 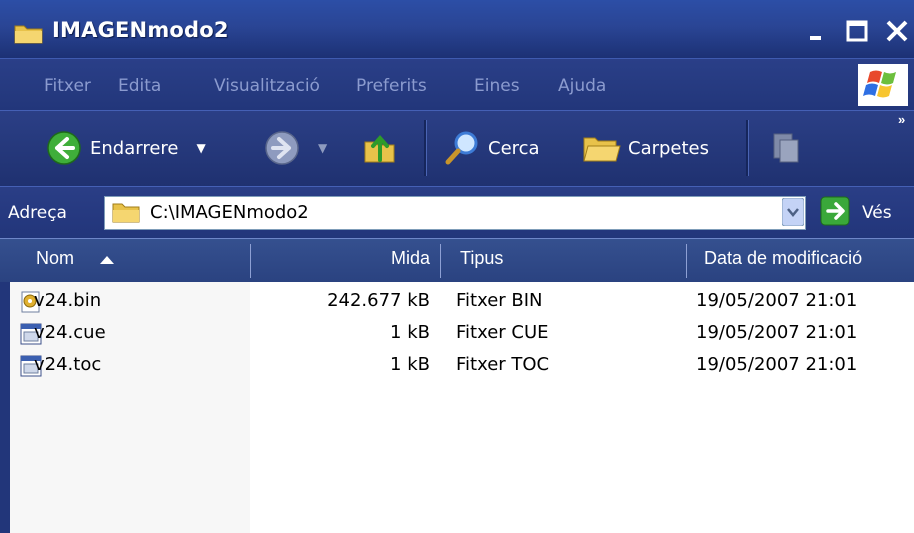 What do you see at coordinates (139, 86) in the screenshot?
I see `menu-edit: Edita` at bounding box center [139, 86].